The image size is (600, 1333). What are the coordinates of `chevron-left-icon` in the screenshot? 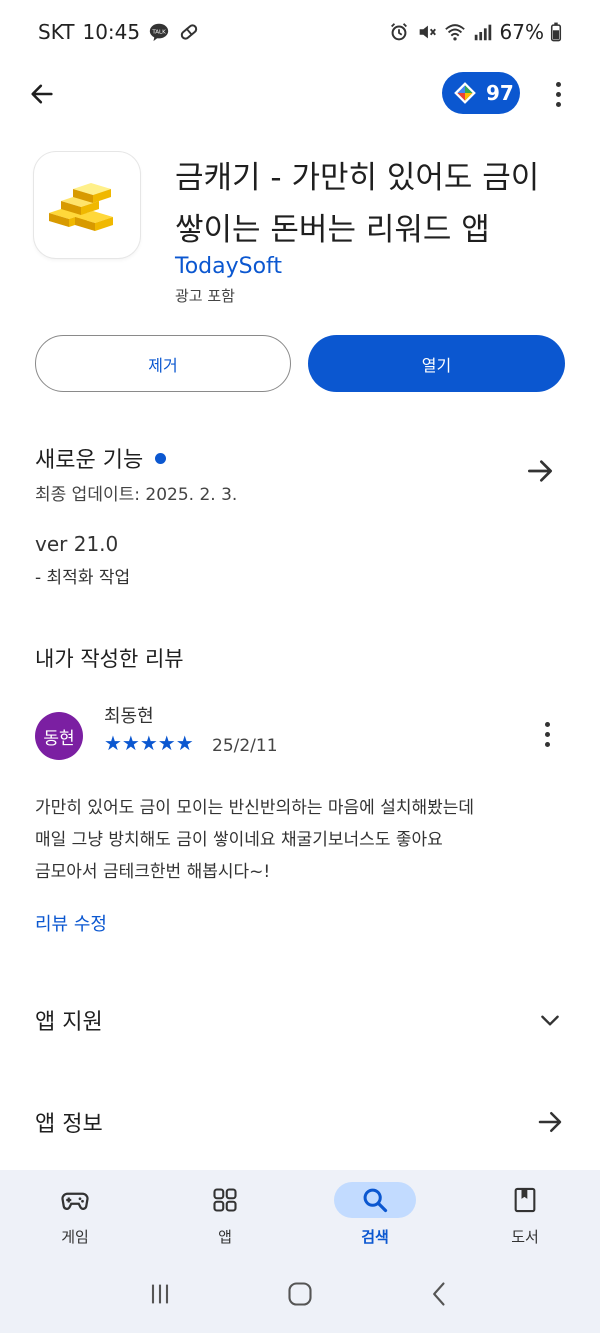 It's located at (439, 1294).